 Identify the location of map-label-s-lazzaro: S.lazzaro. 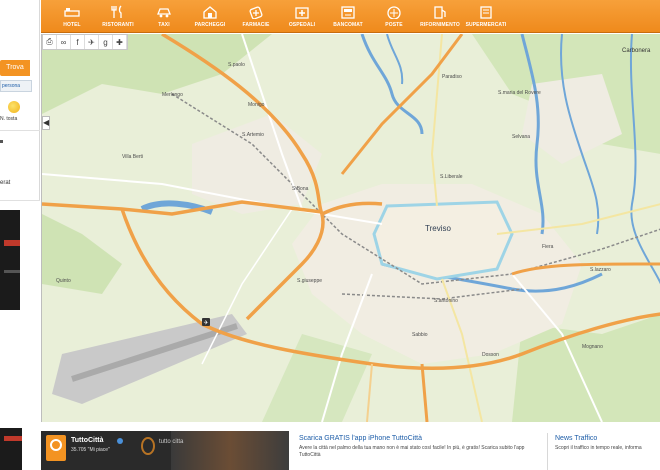
(600, 270).